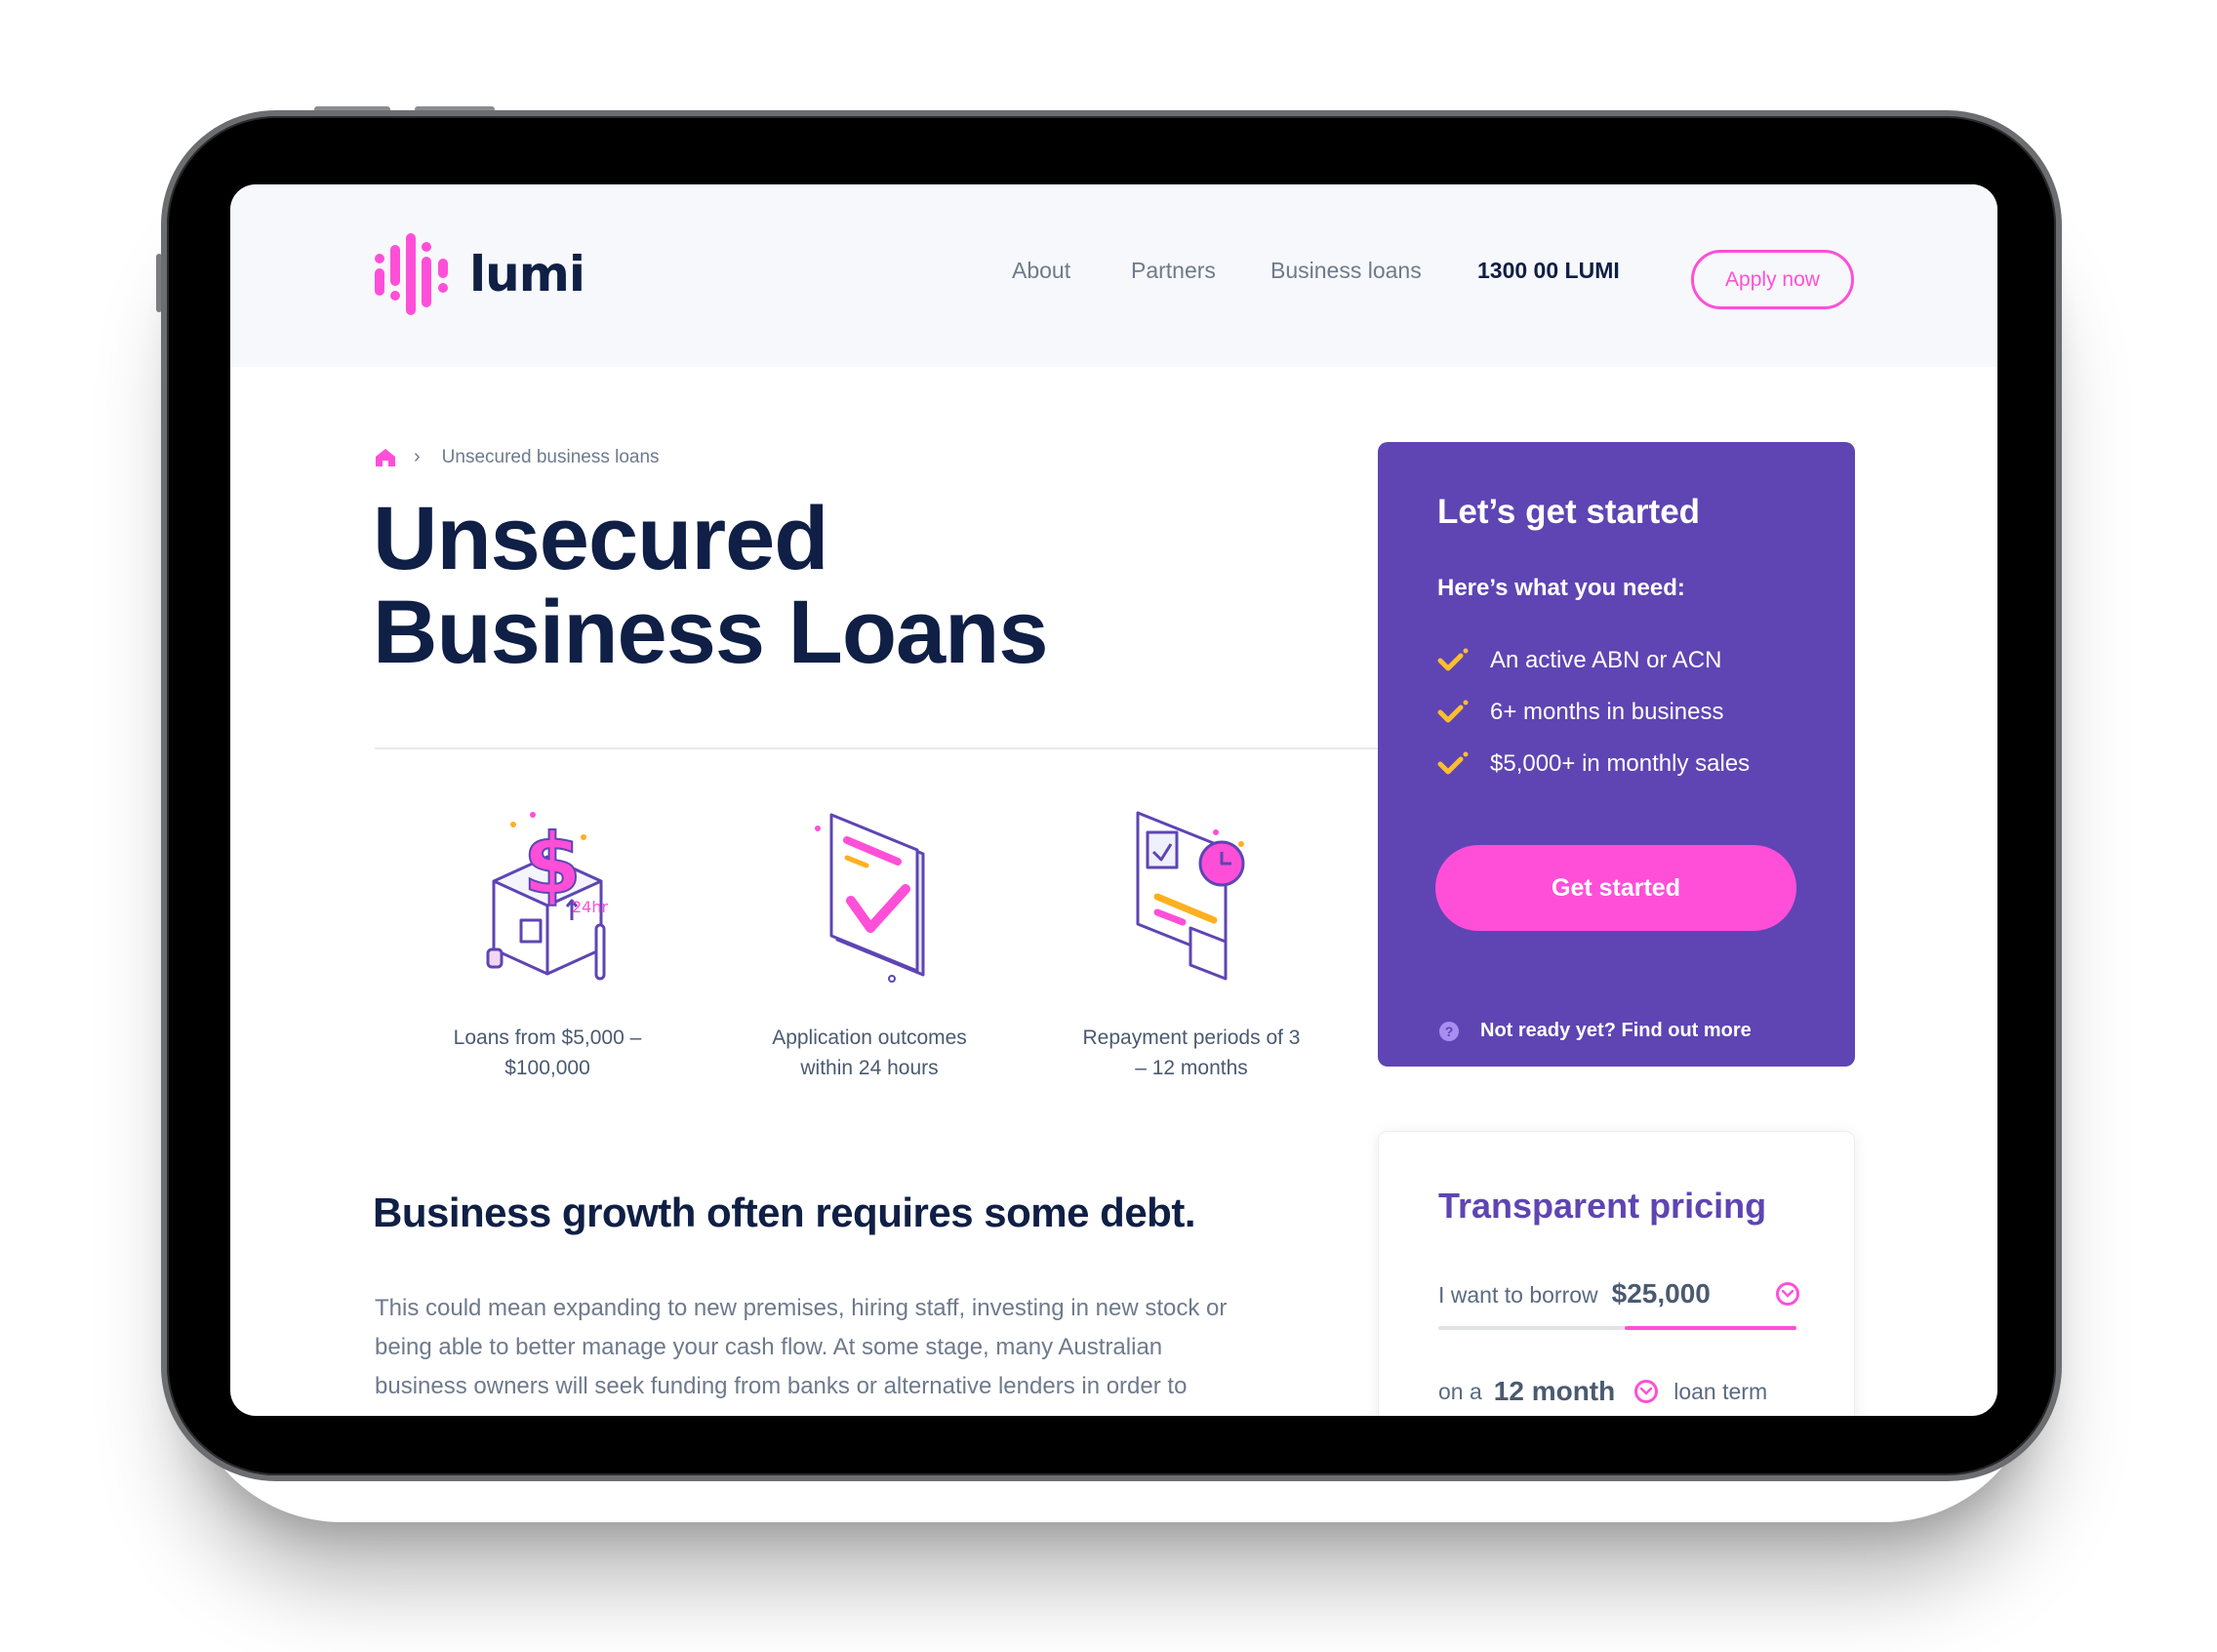 Image resolution: width=2217 pixels, height=1652 pixels. What do you see at coordinates (1555, 1392) in the screenshot?
I see `loan-term-select: 12 month` at bounding box center [1555, 1392].